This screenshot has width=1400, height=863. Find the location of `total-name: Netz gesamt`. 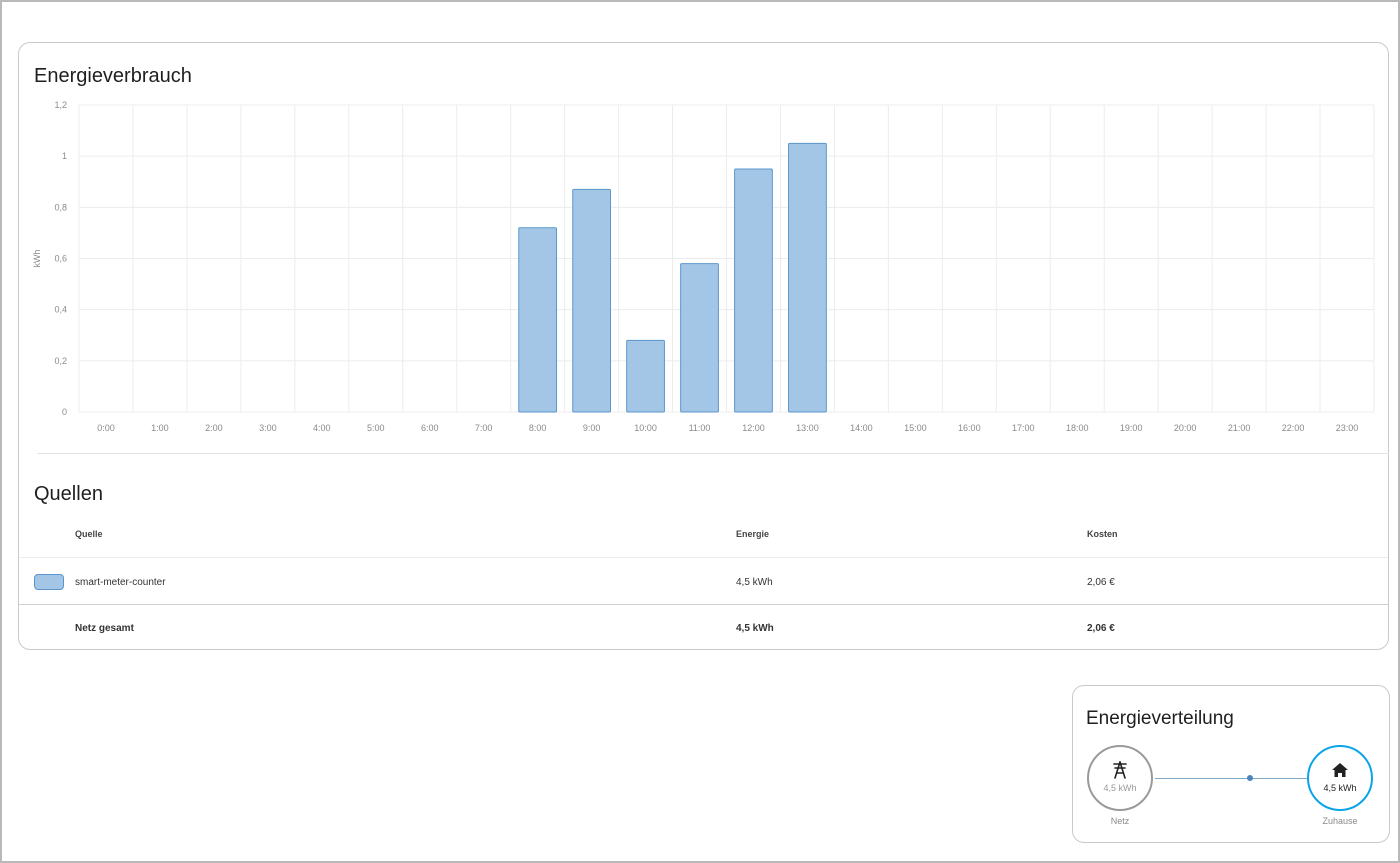

total-name: Netz gesamt is located at coordinates (104, 628).